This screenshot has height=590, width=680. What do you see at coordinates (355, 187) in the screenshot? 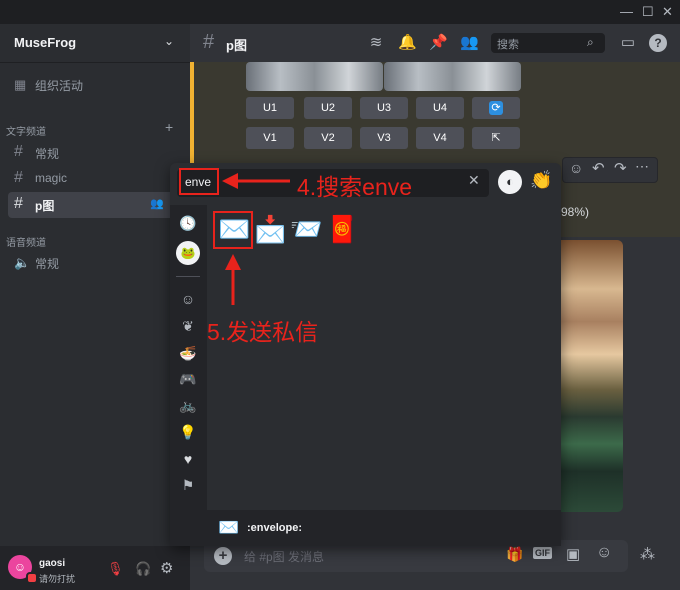
I see `step4-annotation: 4.搜索enve` at bounding box center [355, 187].